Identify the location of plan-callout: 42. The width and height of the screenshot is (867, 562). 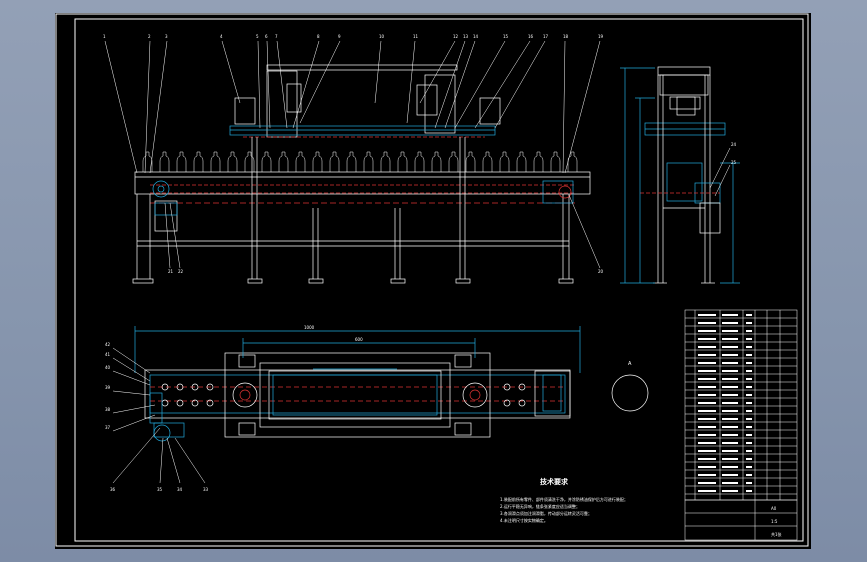
(108, 344).